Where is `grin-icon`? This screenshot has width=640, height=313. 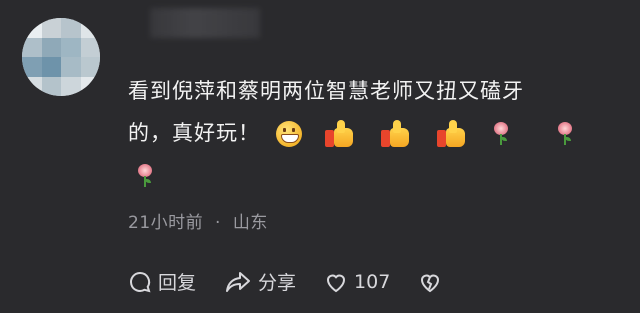 grin-icon is located at coordinates (288, 134).